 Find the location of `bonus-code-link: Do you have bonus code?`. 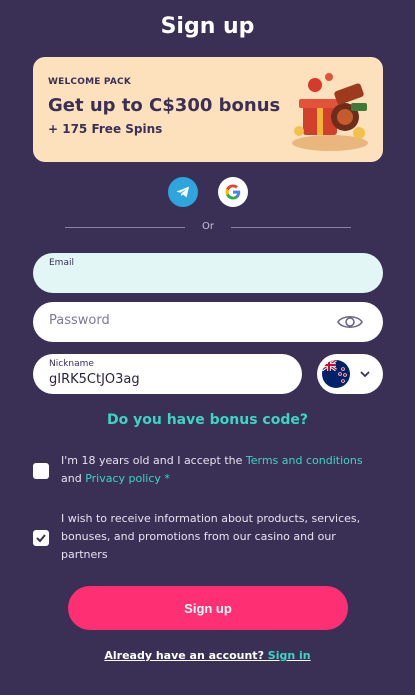

bonus-code-link: Do you have bonus code? is located at coordinates (207, 420).